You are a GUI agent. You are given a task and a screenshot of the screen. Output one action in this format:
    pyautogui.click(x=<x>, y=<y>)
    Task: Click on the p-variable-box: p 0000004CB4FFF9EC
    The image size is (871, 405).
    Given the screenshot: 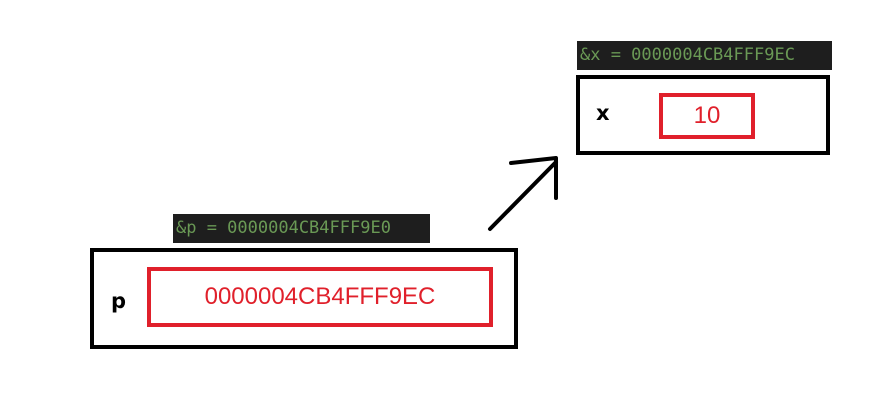 What is the action you would take?
    pyautogui.click(x=304, y=298)
    